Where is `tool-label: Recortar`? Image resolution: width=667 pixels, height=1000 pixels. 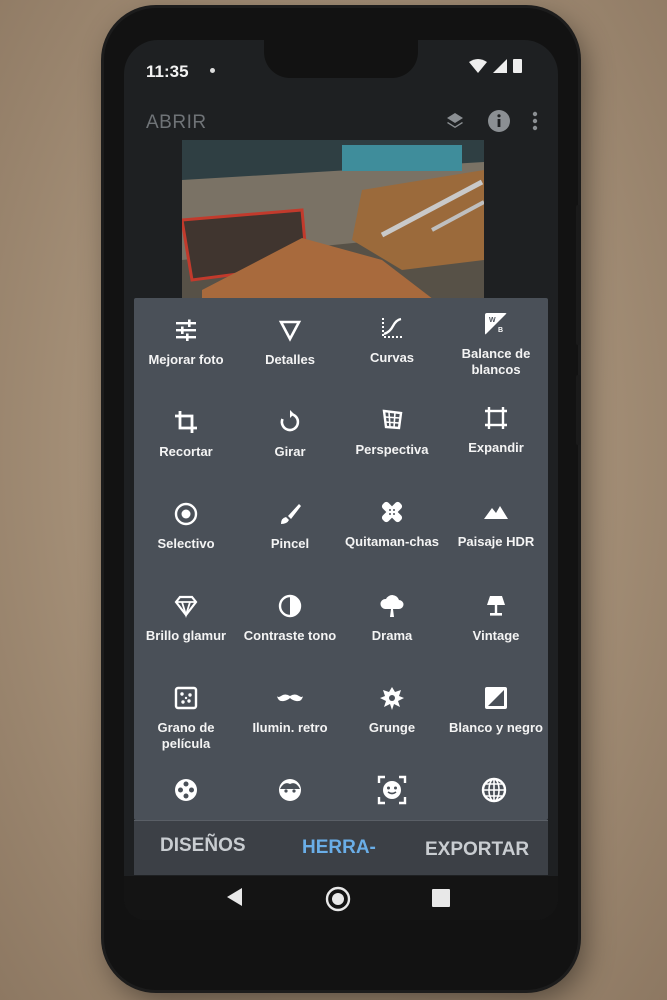
tool-label: Recortar is located at coordinates (186, 451).